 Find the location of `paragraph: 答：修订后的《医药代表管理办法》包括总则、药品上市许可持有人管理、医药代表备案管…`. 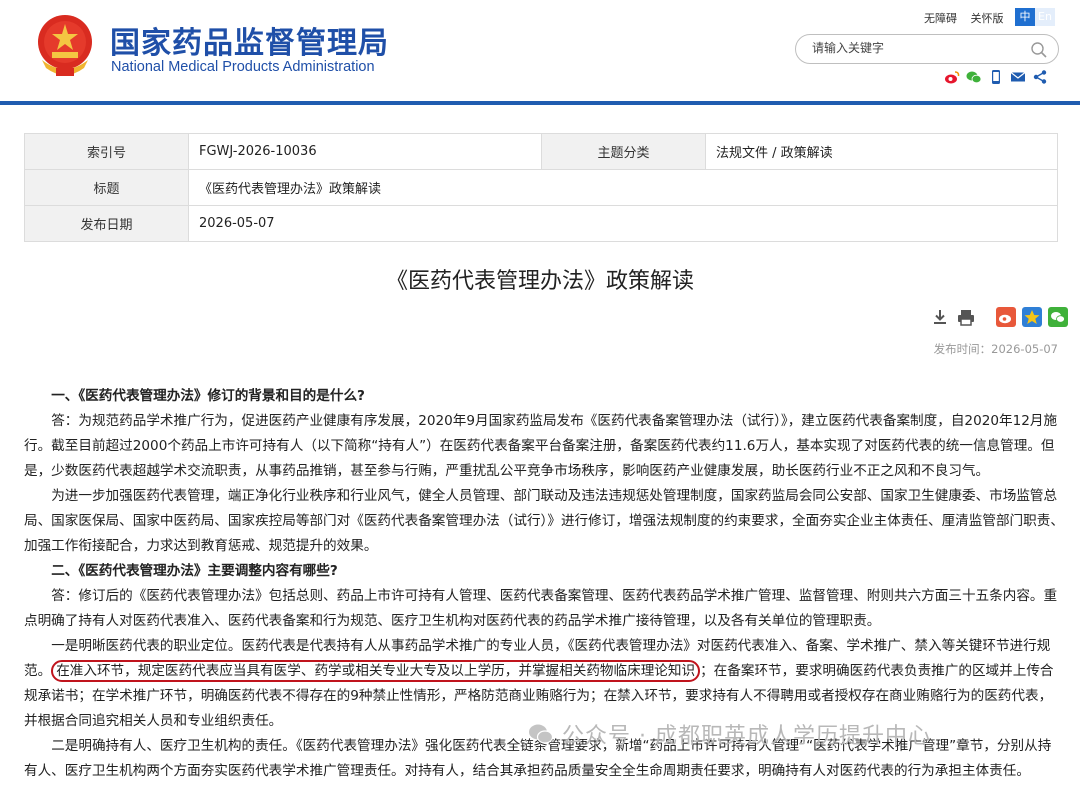

paragraph: 答：修订后的《医药代表管理办法》包括总则、药品上市许可持有人管理、医药代表备案管… is located at coordinates (541, 608).